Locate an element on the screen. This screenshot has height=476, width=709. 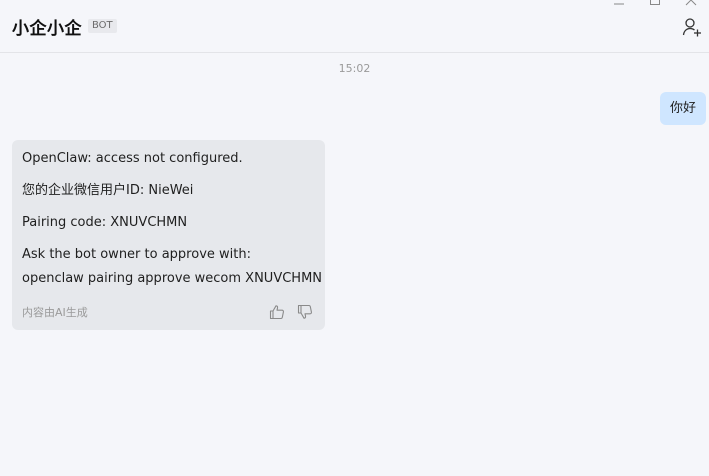
outgoing-message-bubble: 你好 is located at coordinates (682, 108).